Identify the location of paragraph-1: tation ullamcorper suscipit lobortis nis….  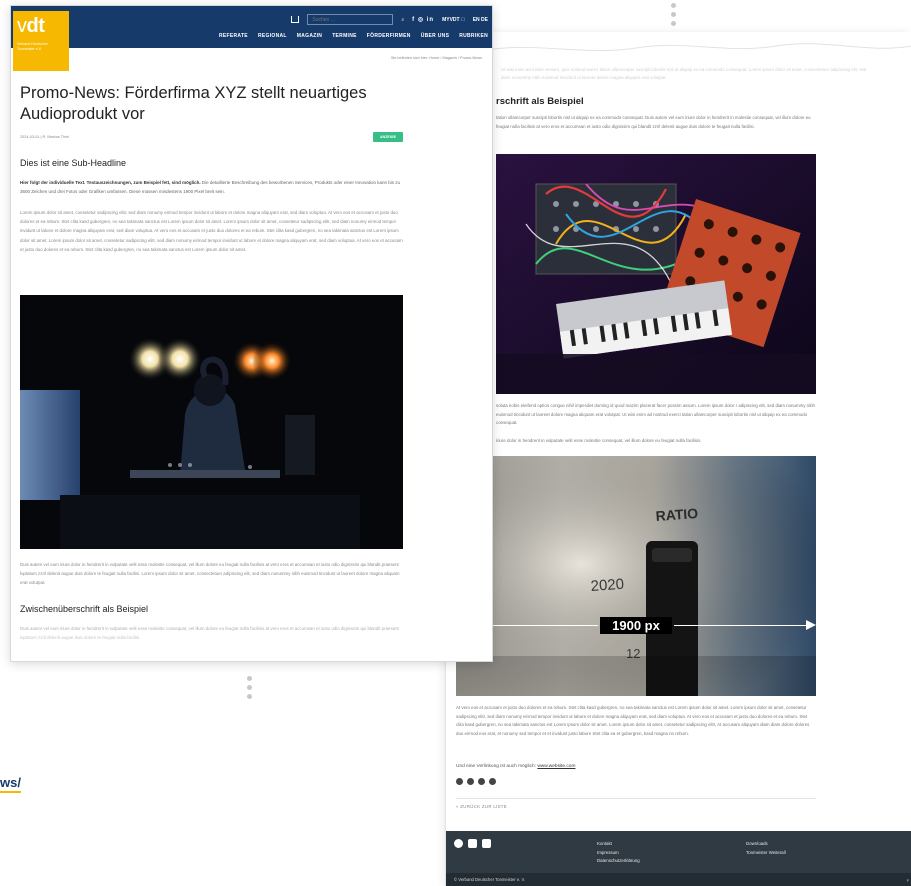
(653, 122).